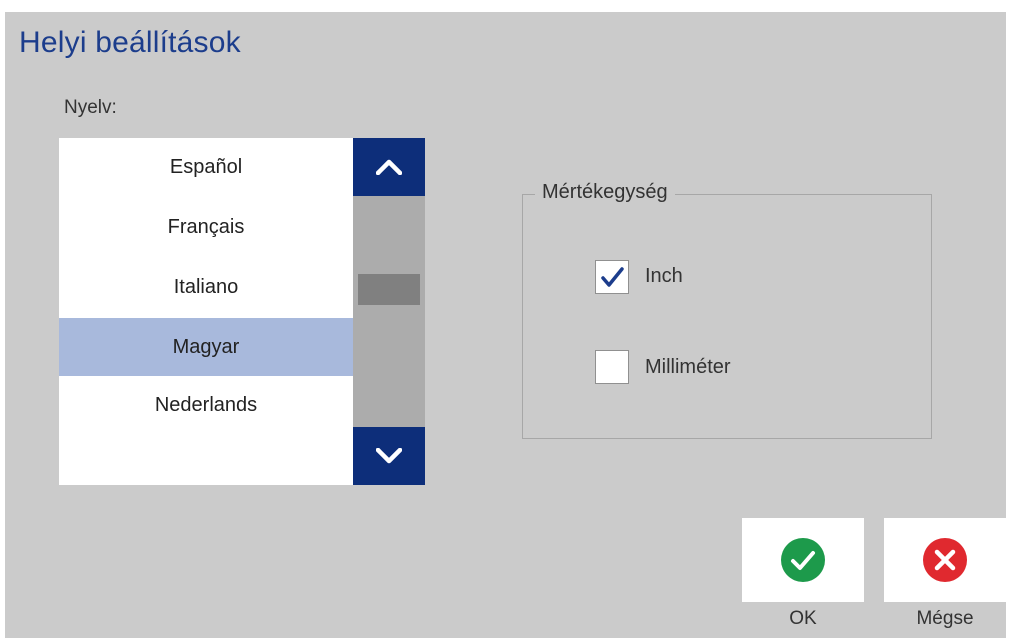 Image resolution: width=1011 pixels, height=638 pixels. I want to click on cancel-button, so click(945, 560).